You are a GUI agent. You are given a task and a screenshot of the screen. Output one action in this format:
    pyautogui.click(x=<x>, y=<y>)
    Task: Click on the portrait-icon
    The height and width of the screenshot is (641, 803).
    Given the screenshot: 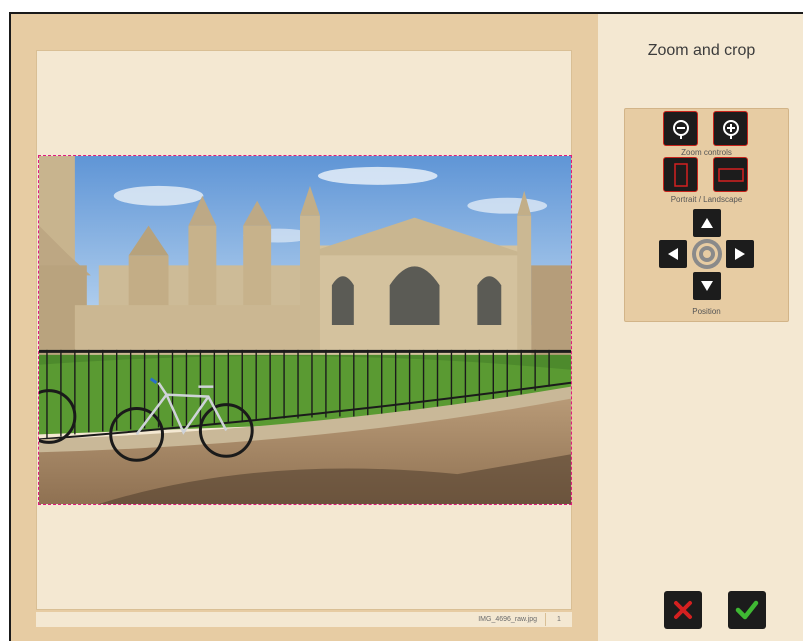 What is the action you would take?
    pyautogui.click(x=680, y=174)
    